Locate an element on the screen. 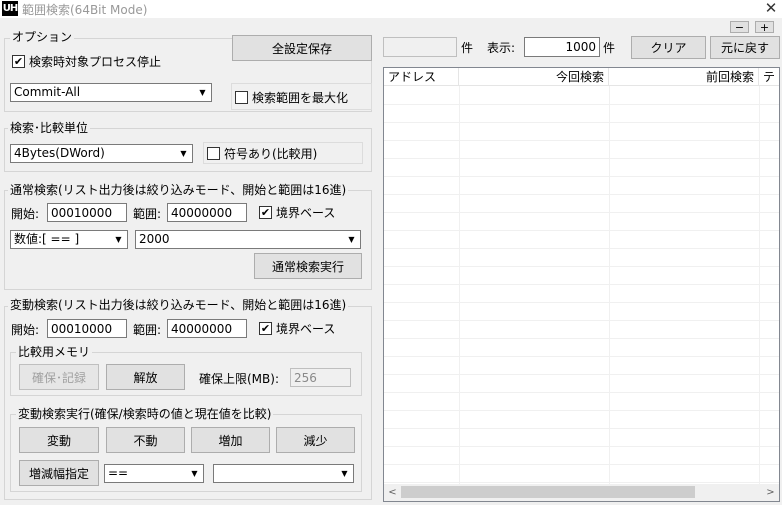  column-header-extra: テ is located at coordinates (769, 77).